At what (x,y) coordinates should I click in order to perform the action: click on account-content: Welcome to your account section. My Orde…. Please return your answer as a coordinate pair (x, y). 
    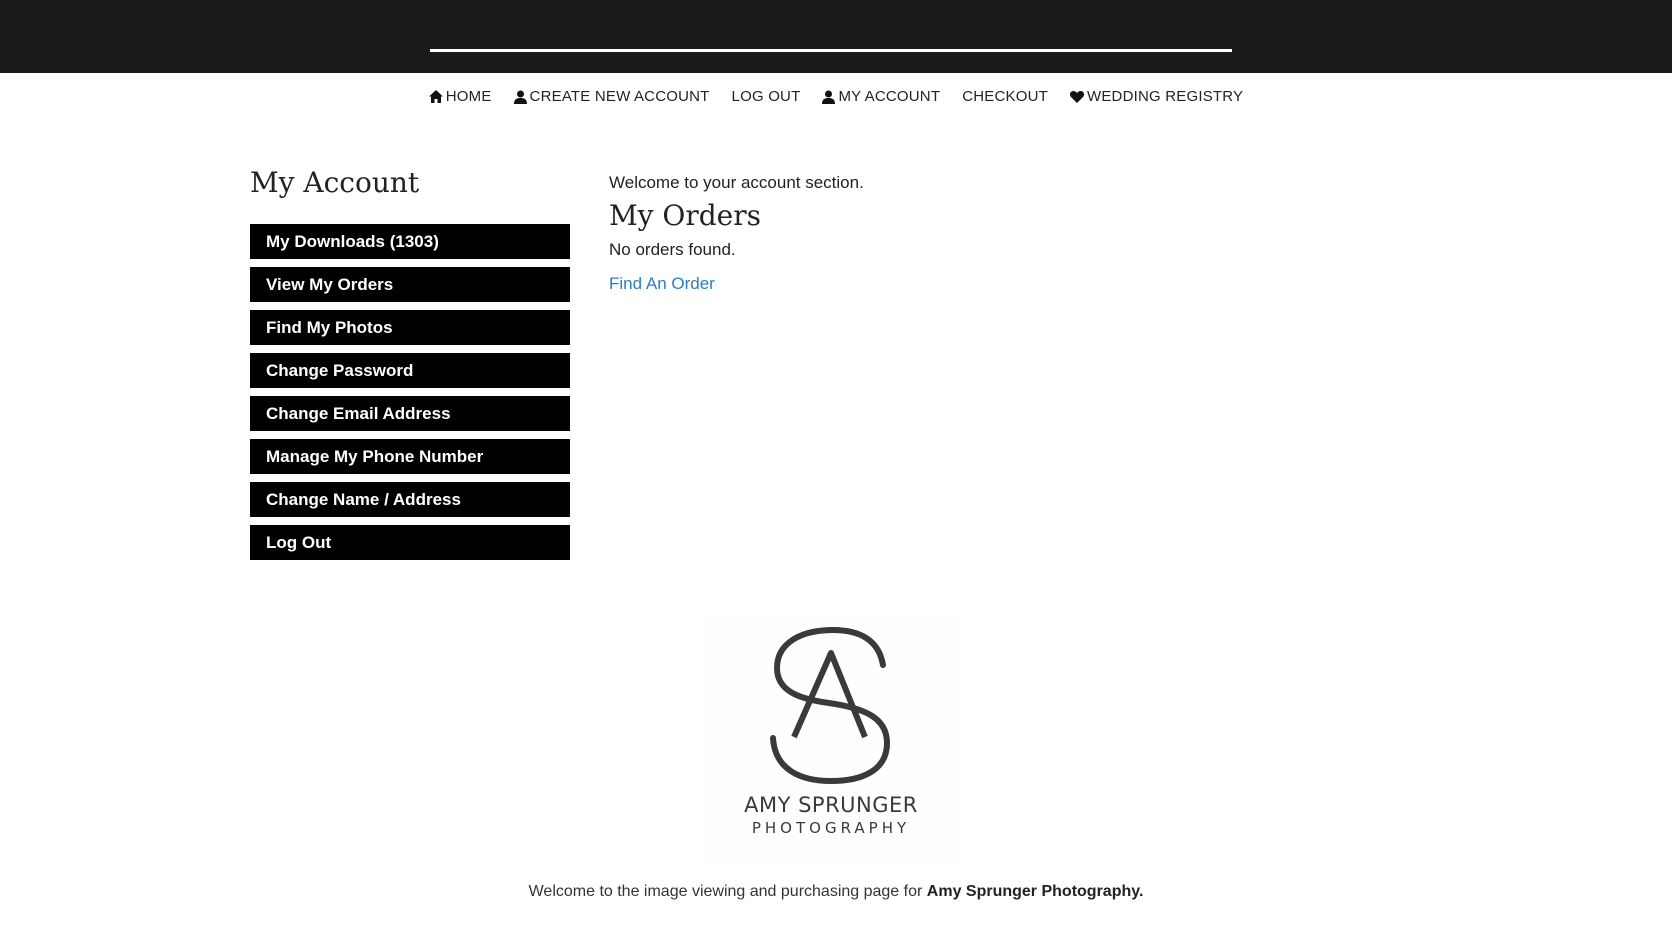
    Looking at the image, I should click on (959, 233).